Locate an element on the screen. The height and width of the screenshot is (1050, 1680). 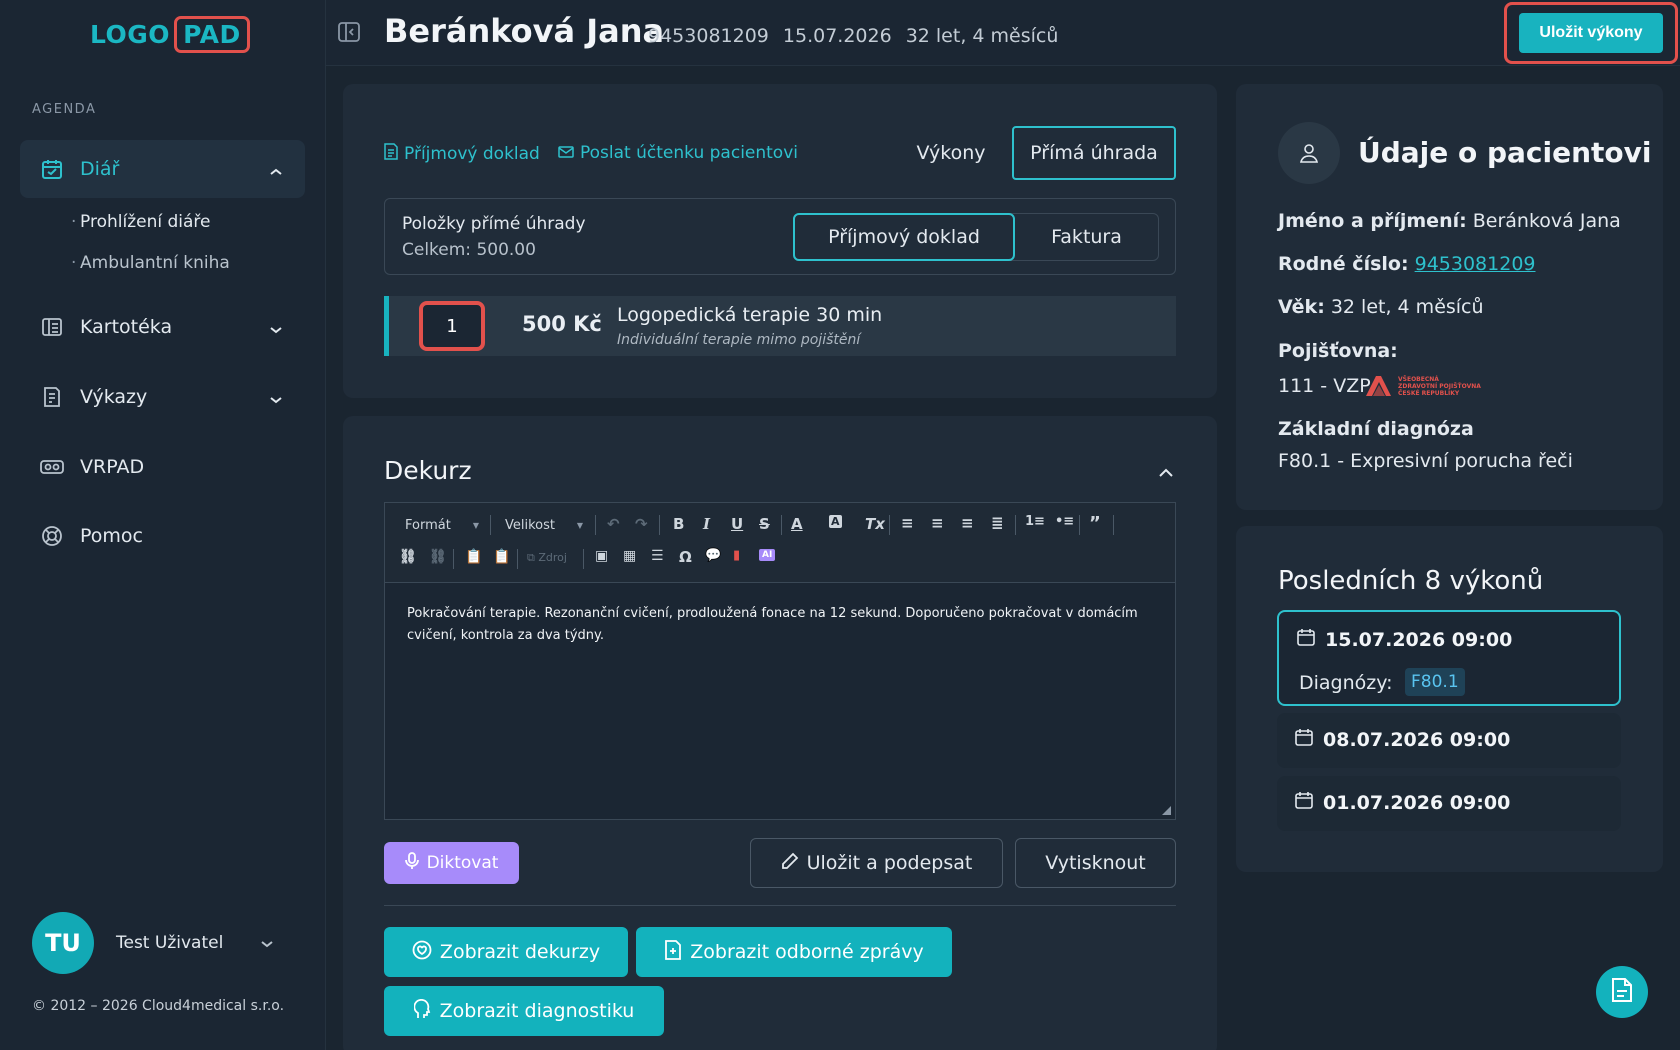
visit-item: 08.07.2026 09:00 is located at coordinates (1449, 740).